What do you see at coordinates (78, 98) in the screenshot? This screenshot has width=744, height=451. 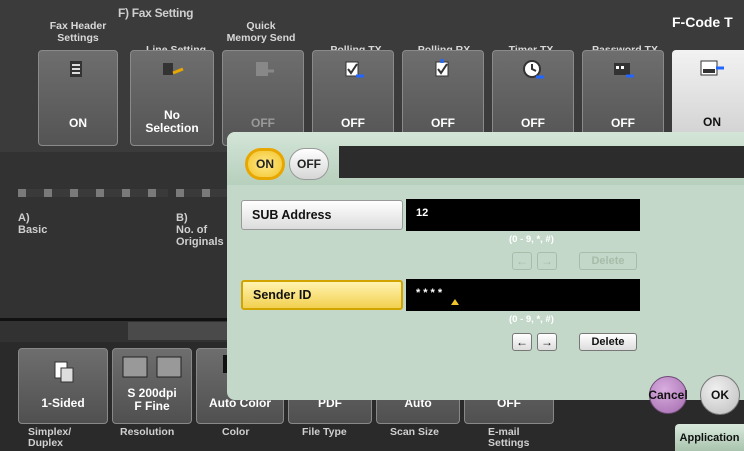 I see `fax-header-tile: ON` at bounding box center [78, 98].